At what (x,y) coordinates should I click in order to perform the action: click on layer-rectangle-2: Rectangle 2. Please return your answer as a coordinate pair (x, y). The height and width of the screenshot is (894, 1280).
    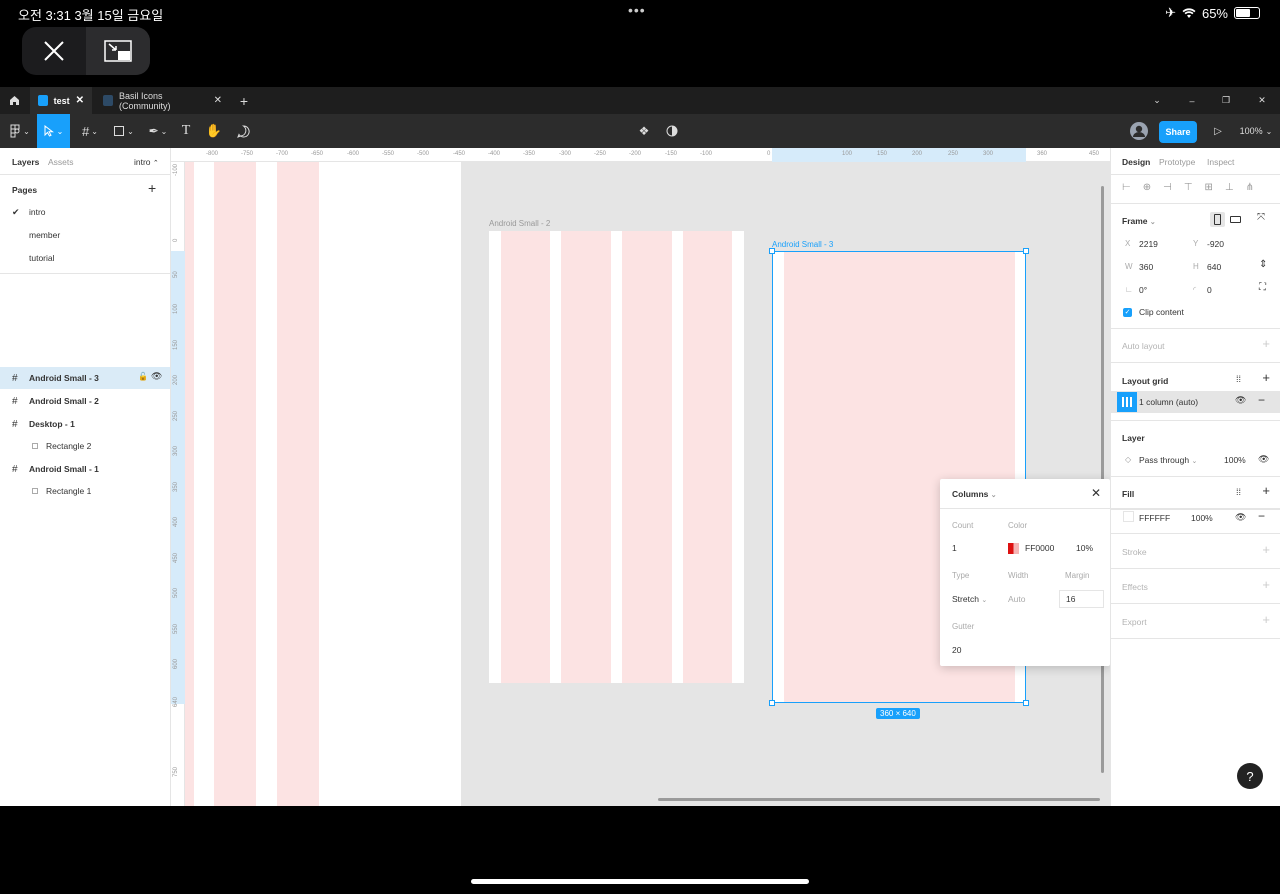
    Looking at the image, I should click on (85, 446).